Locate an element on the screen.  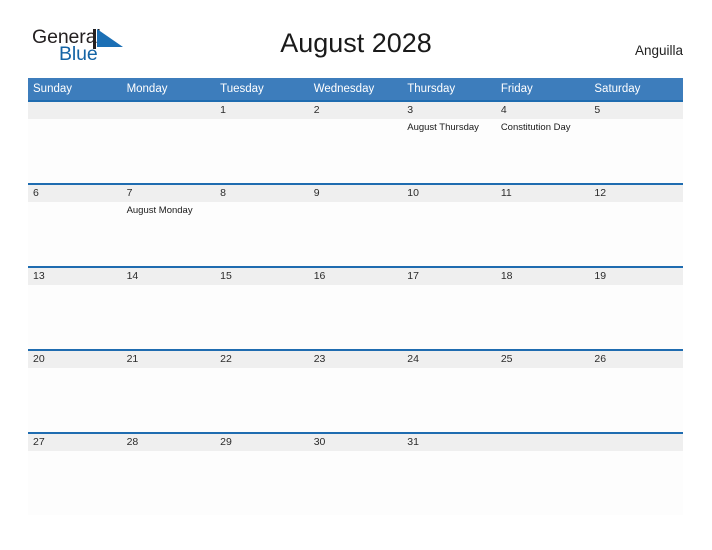
calendar-day-cell: 21 is located at coordinates (168, 391).